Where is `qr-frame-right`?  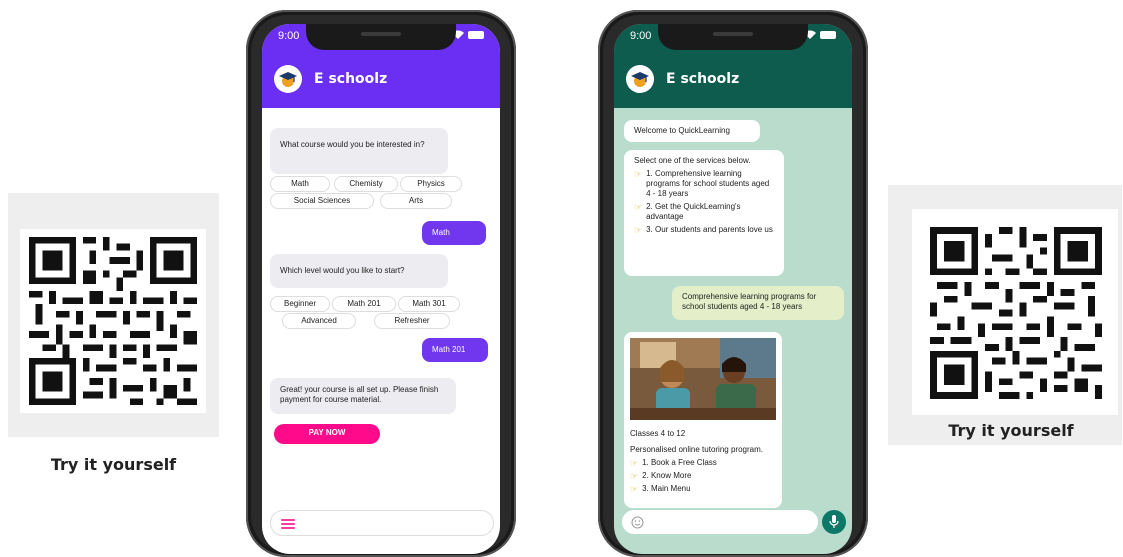 qr-frame-right is located at coordinates (1015, 312).